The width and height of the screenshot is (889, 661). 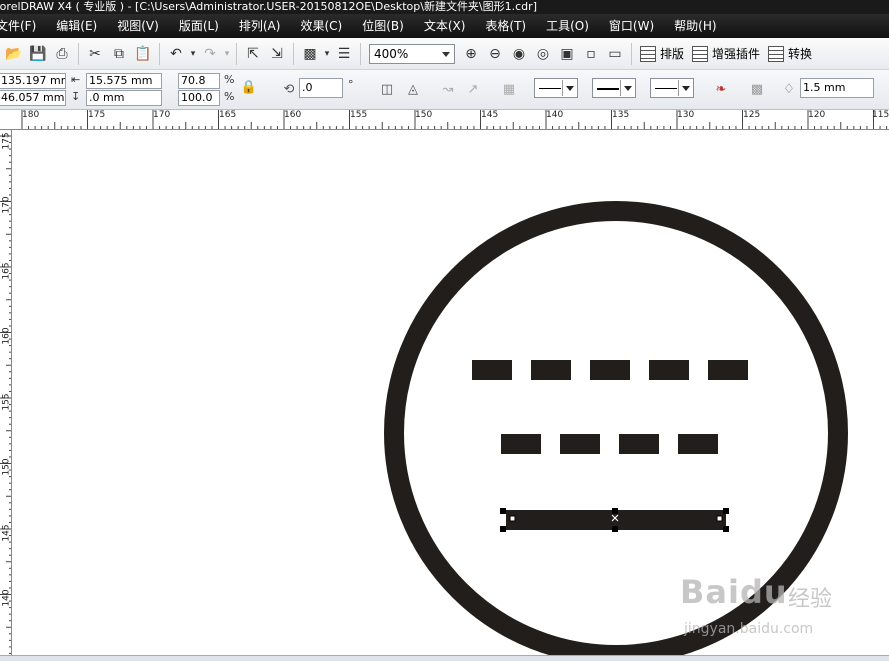 I want to click on watermark-brand: Baidu, so click(x=734, y=592).